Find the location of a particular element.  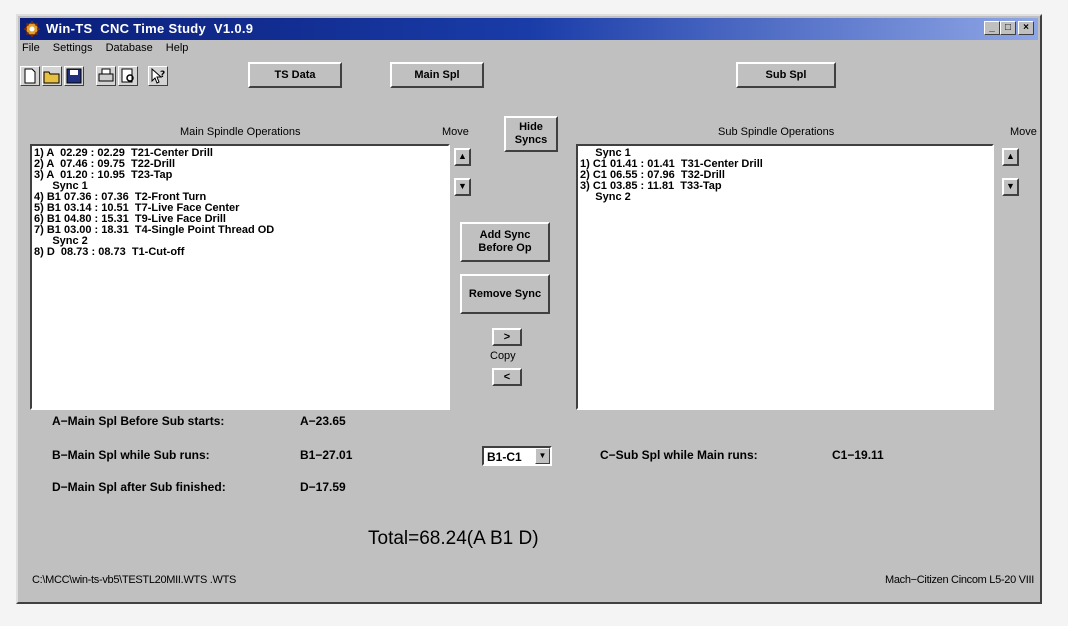

print-preview-icon is located at coordinates (128, 76).